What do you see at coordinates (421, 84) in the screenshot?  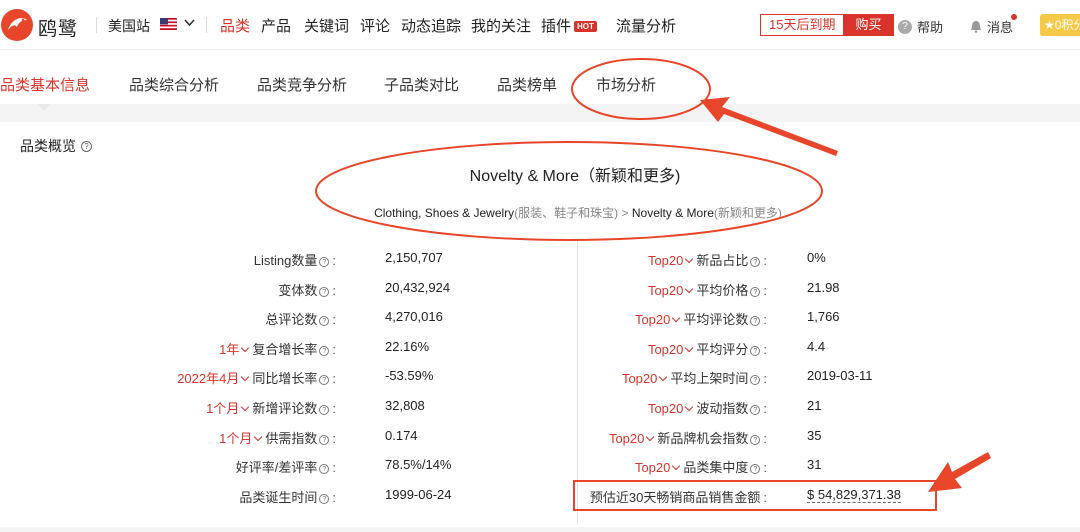 I see `tab-subcategory-compare: 子品类对比` at bounding box center [421, 84].